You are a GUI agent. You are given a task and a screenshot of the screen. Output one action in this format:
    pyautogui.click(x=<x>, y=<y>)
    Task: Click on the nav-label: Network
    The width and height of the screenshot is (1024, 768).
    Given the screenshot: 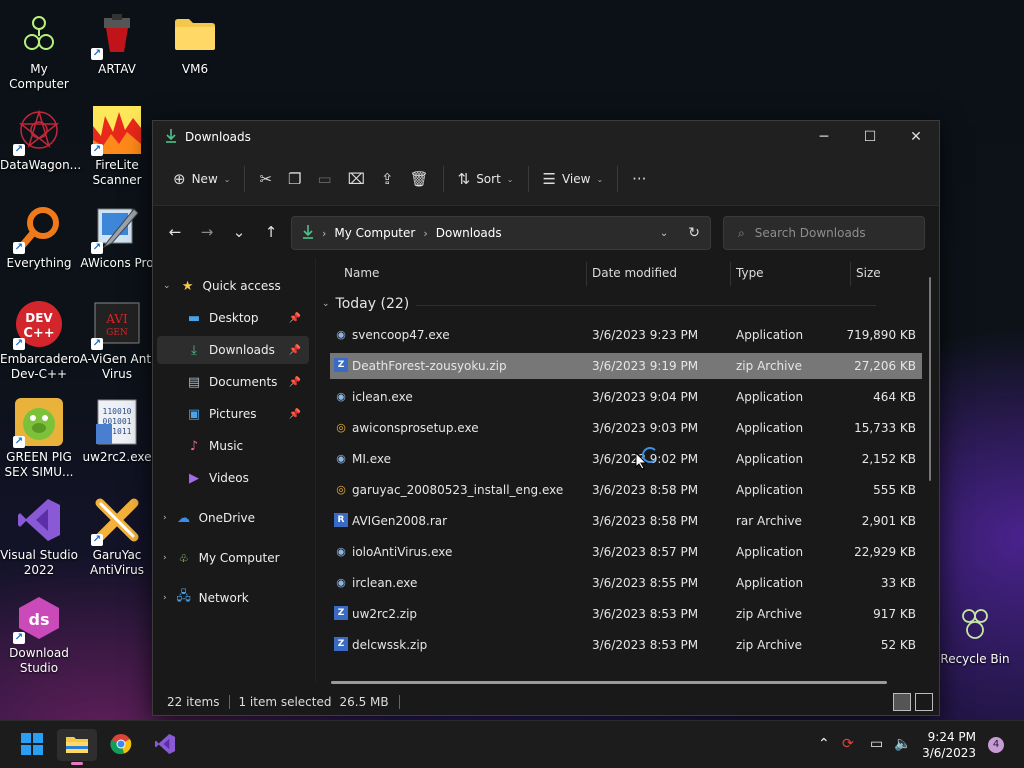 What is the action you would take?
    pyautogui.click(x=223, y=598)
    